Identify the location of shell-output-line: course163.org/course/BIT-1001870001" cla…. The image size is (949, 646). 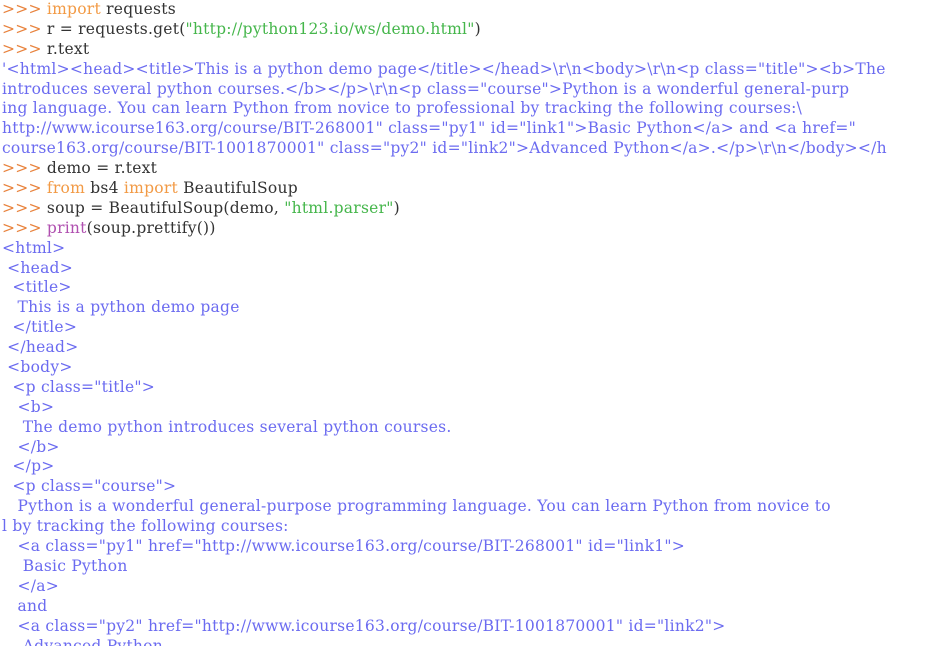
(474, 149).